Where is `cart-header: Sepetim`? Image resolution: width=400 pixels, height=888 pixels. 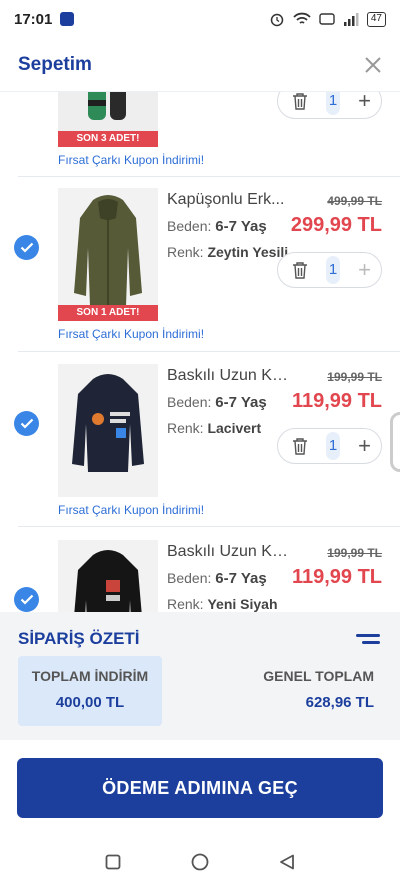
cart-header: Sepetim is located at coordinates (200, 65).